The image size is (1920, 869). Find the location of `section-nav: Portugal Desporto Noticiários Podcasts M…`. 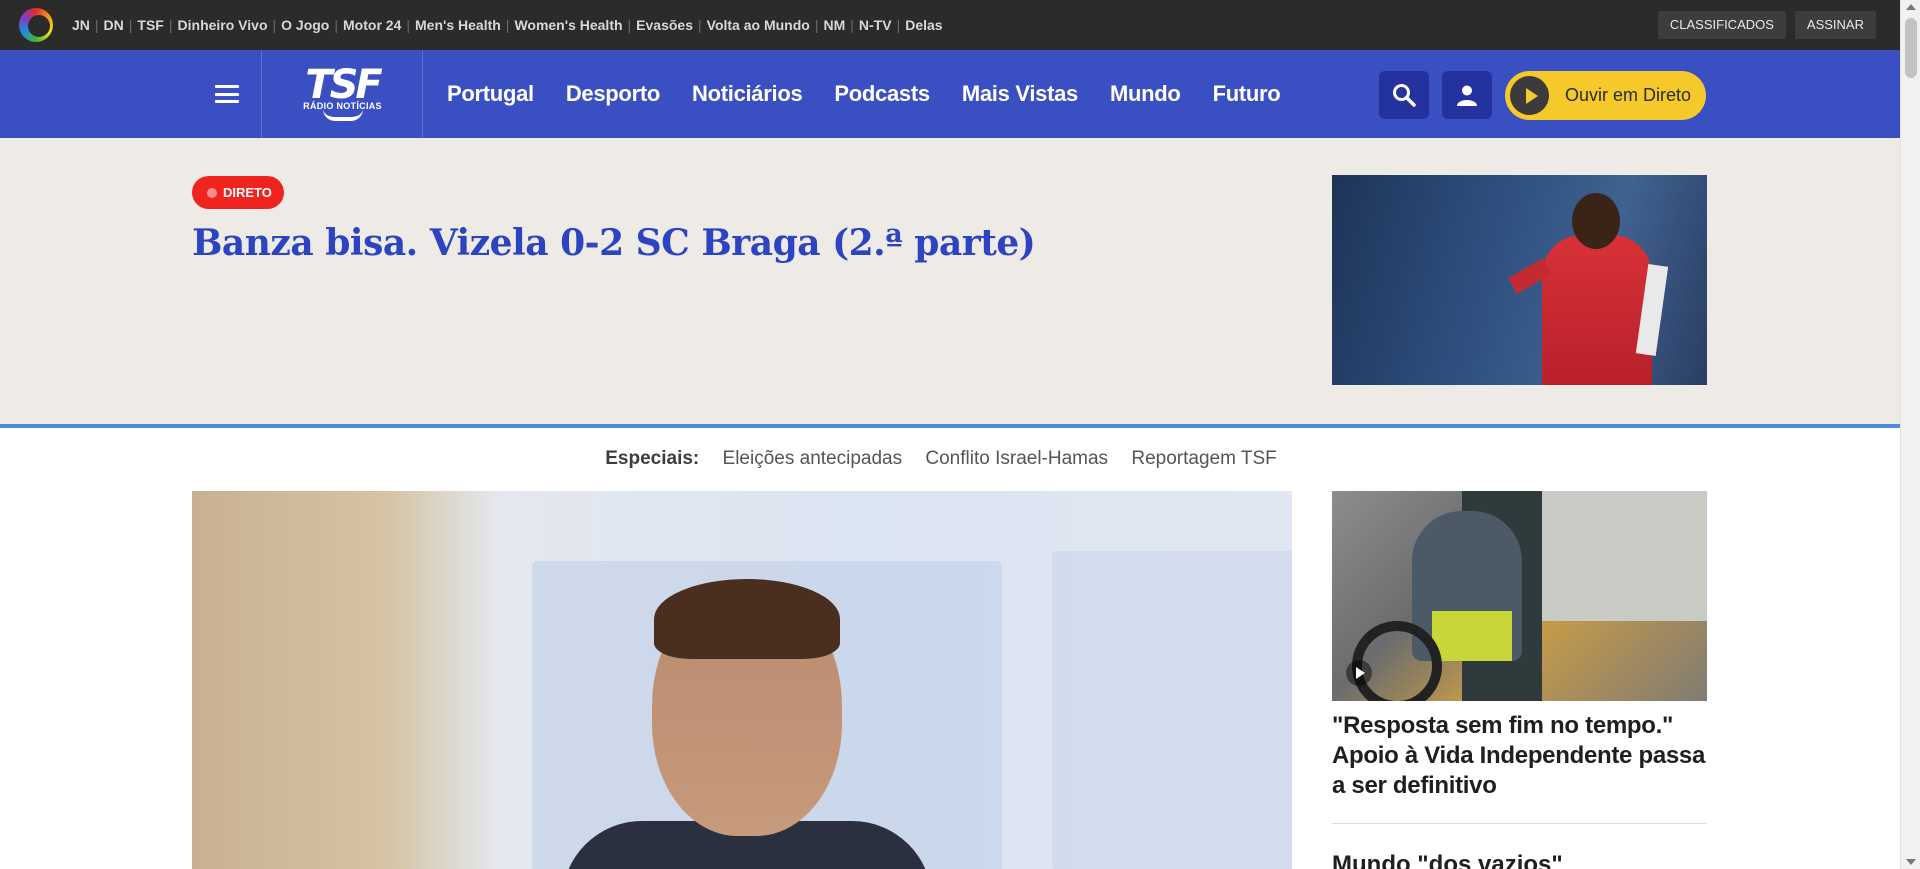

section-nav: Portugal Desporto Noticiários Podcasts M… is located at coordinates (864, 94).